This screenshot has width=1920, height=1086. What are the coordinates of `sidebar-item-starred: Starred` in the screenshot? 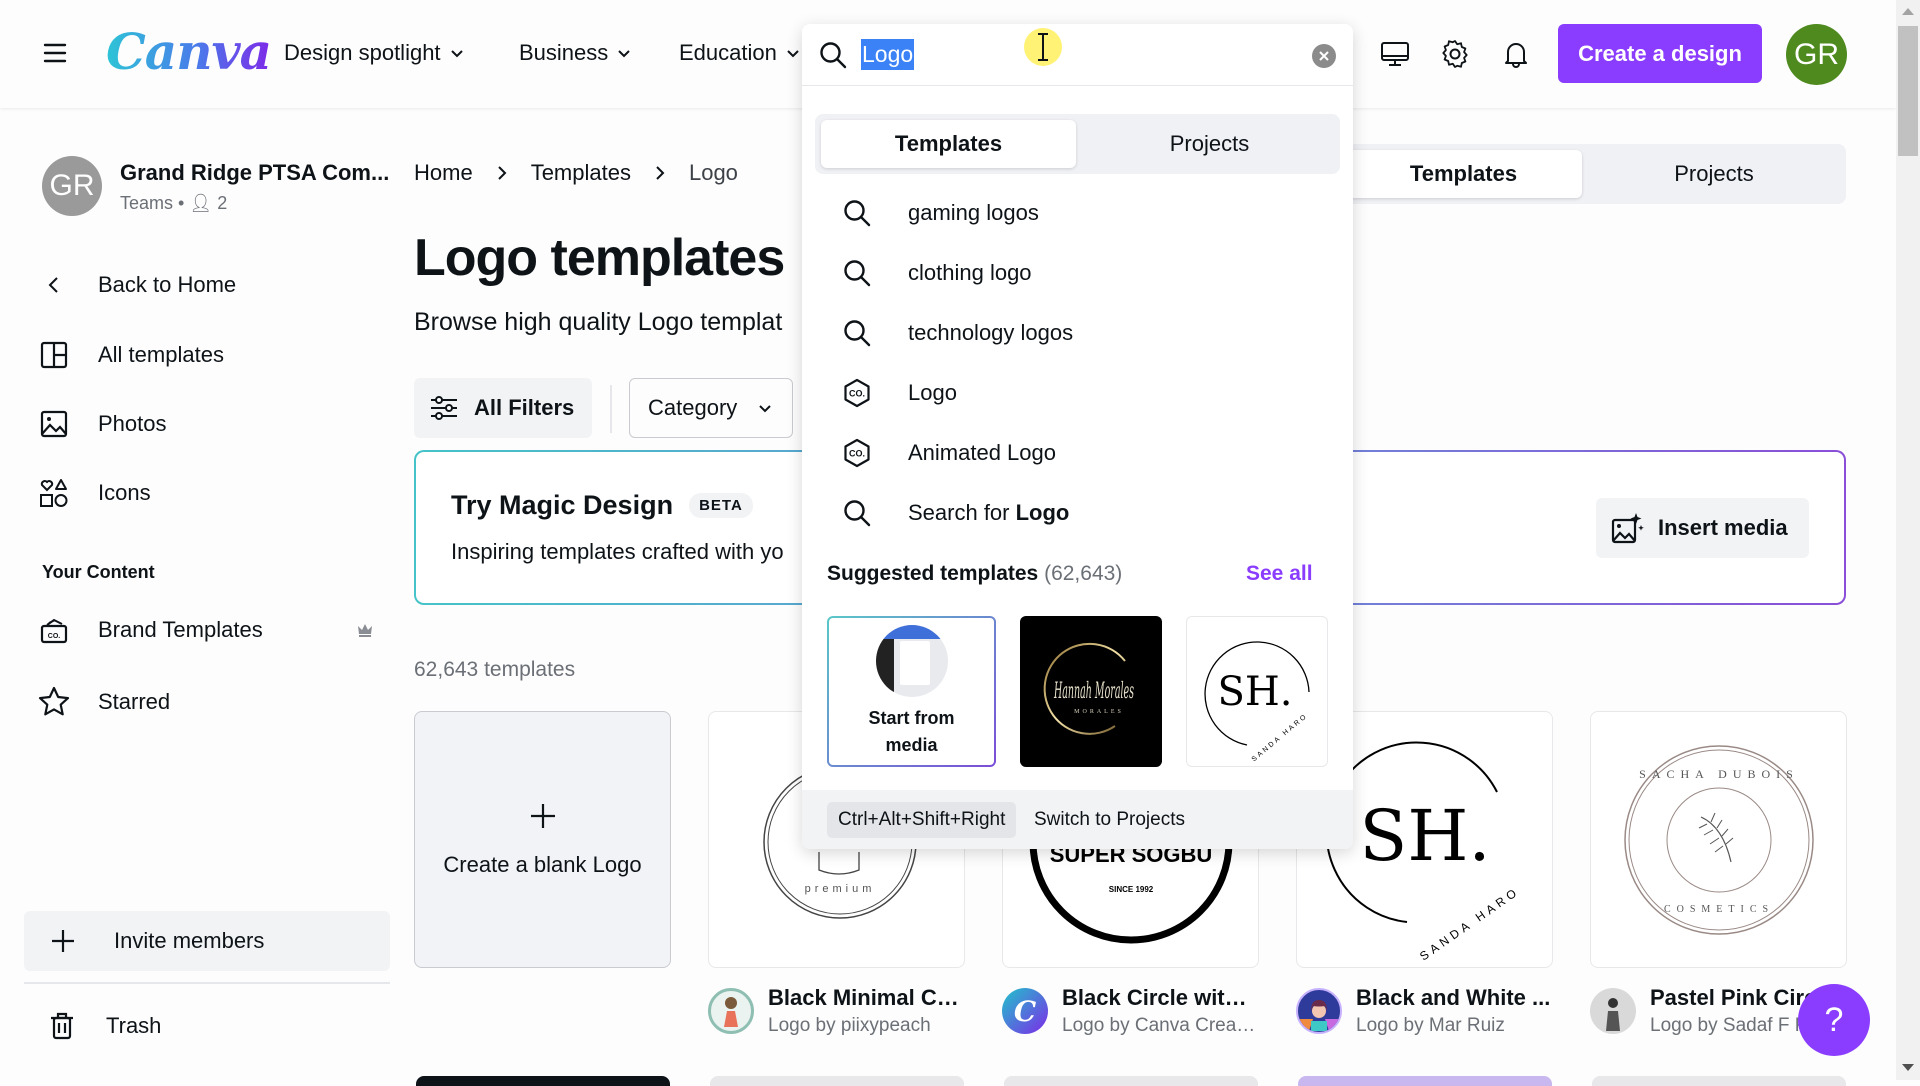 It's located at (103, 702).